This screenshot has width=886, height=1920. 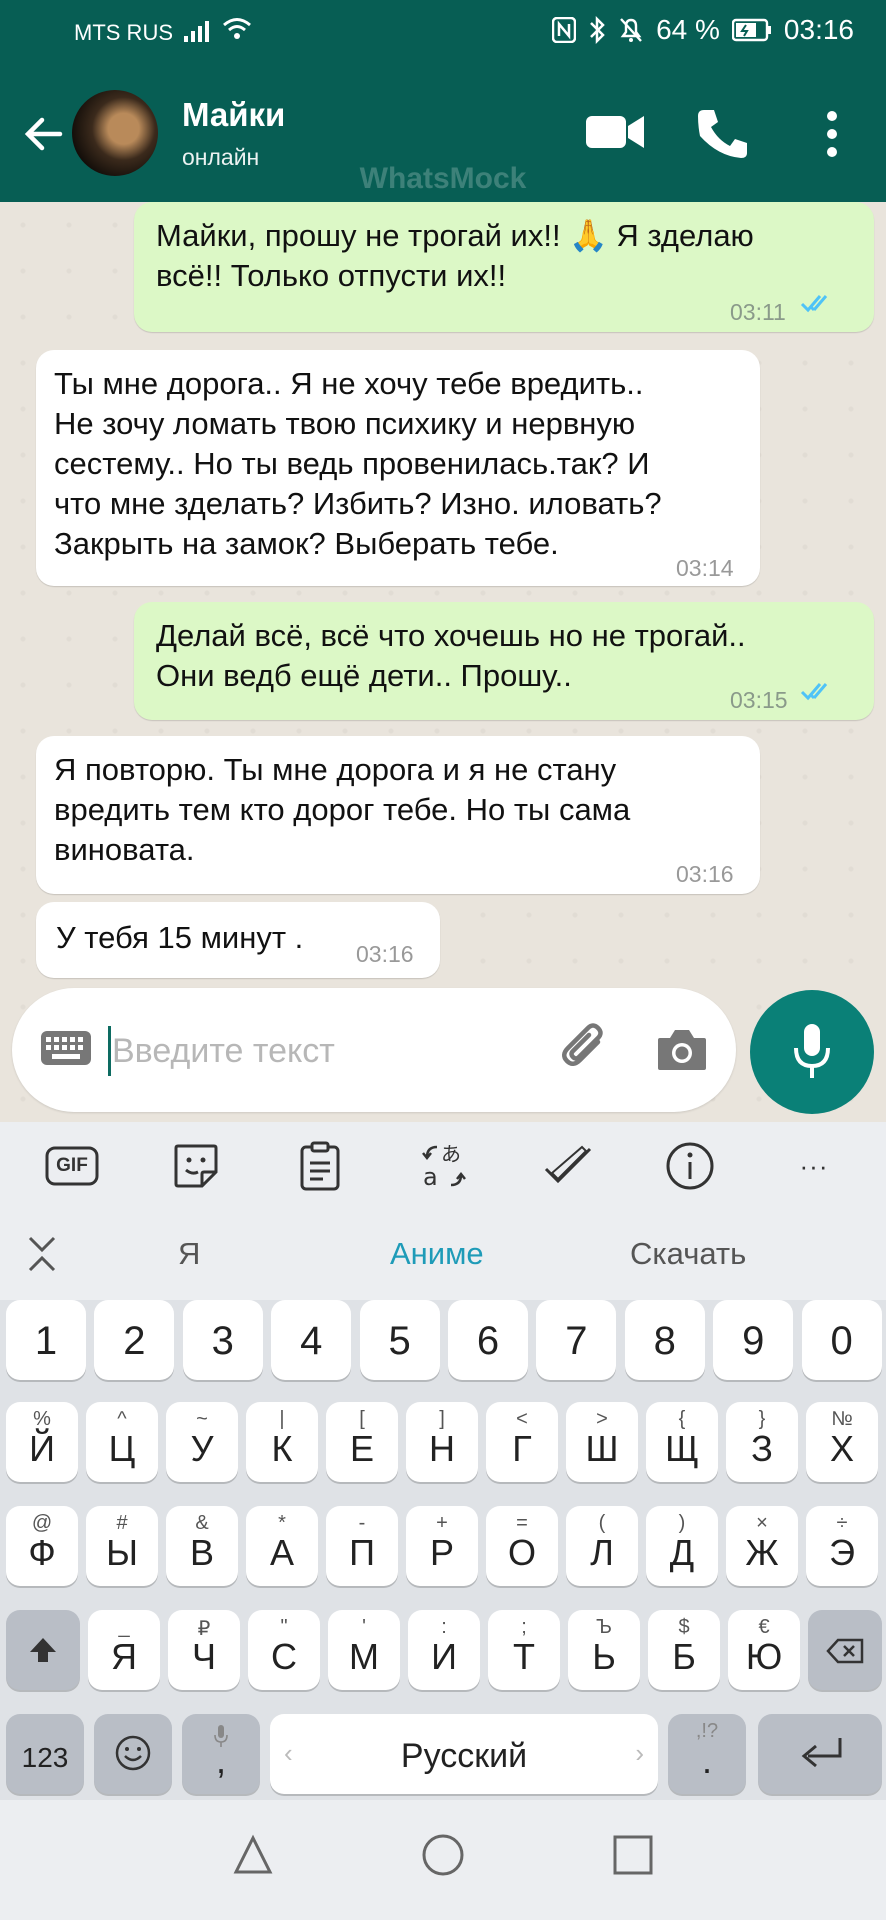 I want to click on key-letter: _ Я, so click(x=124, y=1650).